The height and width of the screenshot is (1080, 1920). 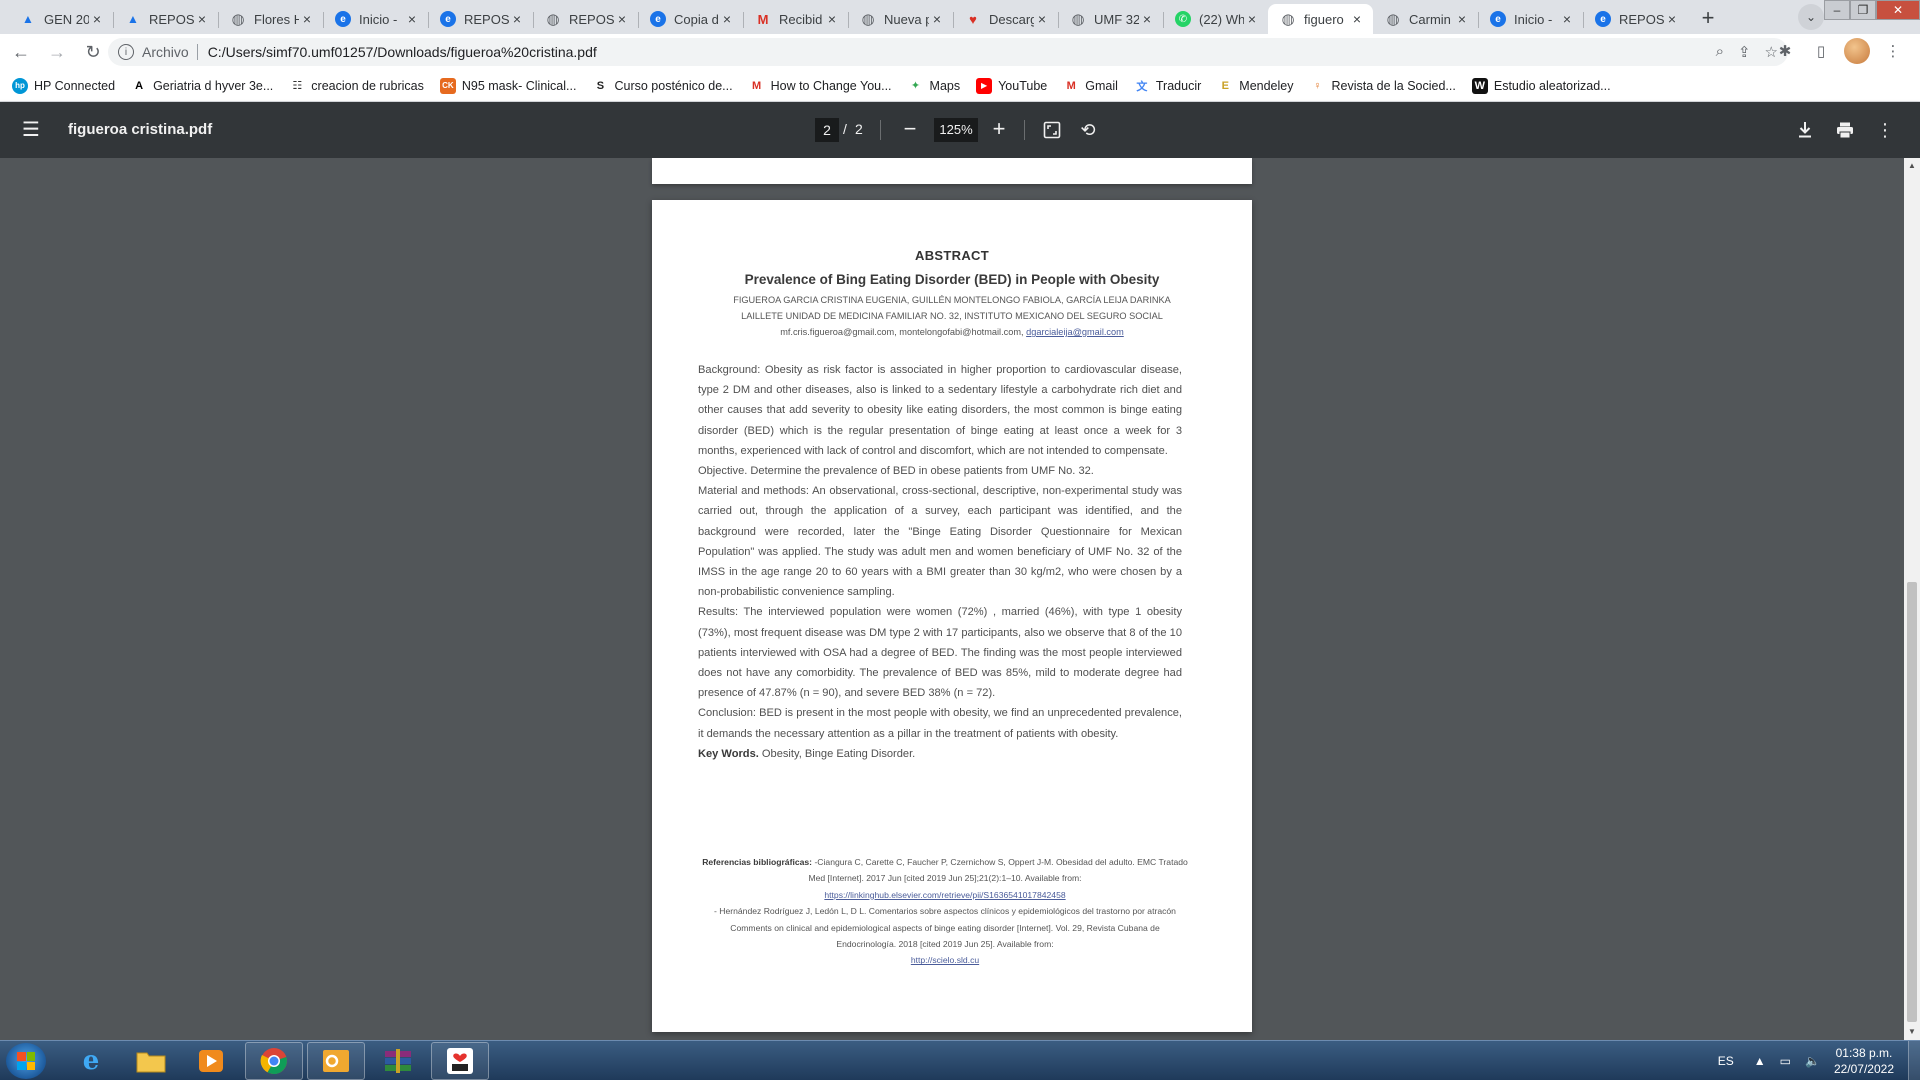 What do you see at coordinates (60, 19) in the screenshot?
I see `browser-tab: ▲ GEN 20 ×` at bounding box center [60, 19].